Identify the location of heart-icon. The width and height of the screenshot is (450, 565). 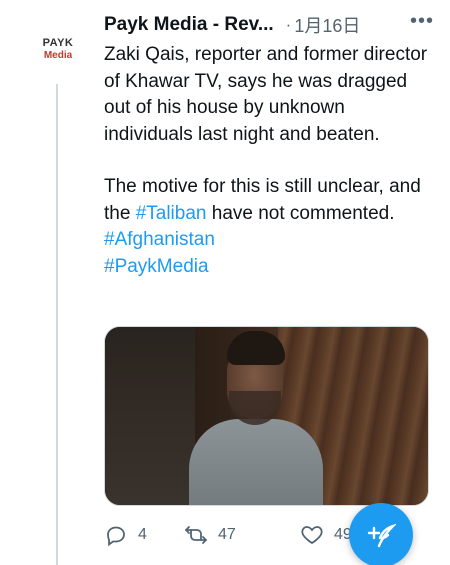
(312, 535).